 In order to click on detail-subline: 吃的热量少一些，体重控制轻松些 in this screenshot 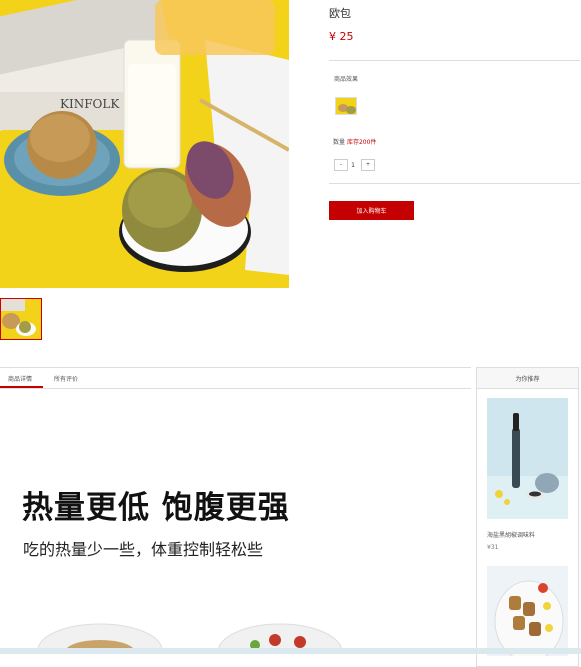, I will do `click(143, 549)`.